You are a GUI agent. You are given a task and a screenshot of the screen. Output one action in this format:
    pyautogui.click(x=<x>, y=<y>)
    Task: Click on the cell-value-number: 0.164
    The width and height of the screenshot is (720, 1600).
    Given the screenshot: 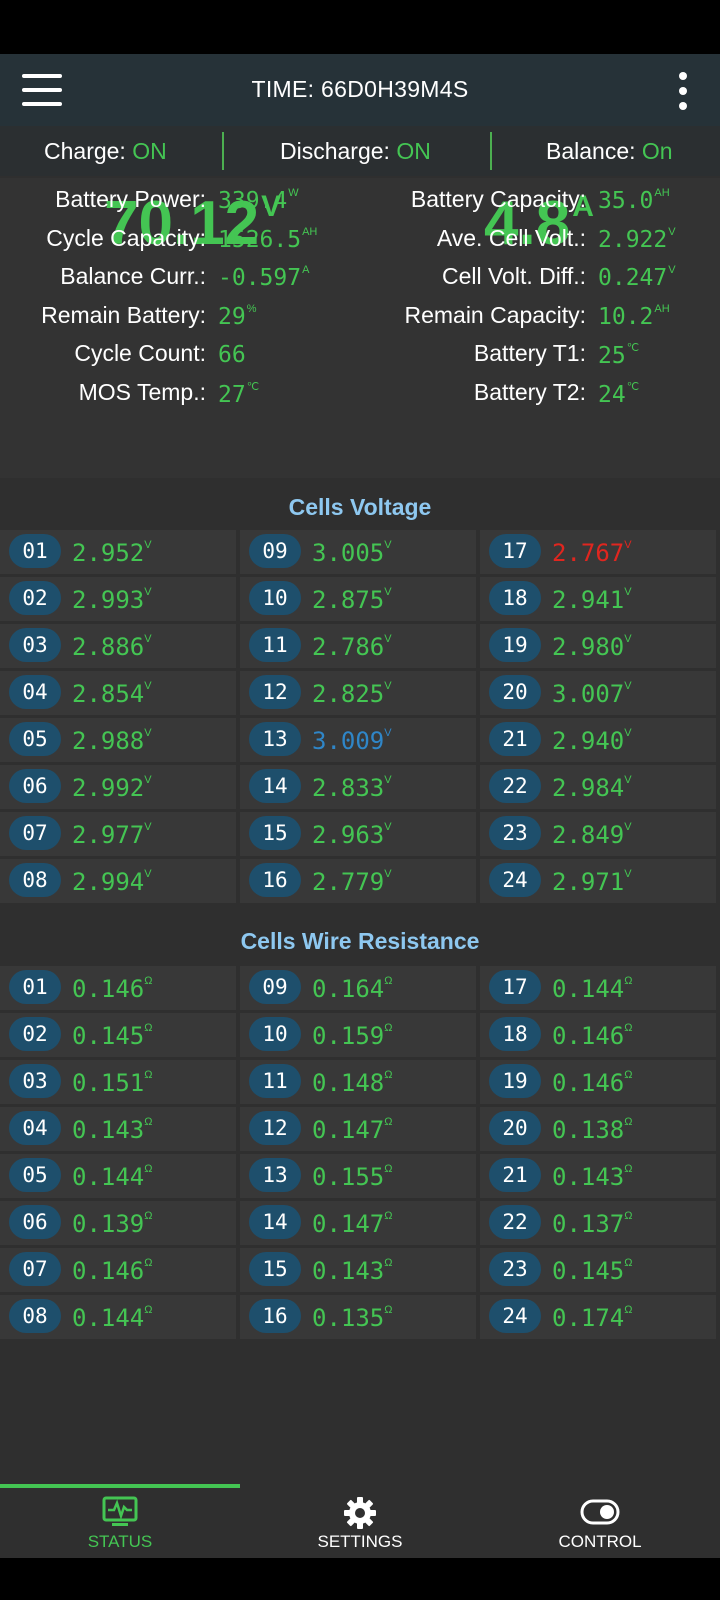 What is the action you would take?
    pyautogui.click(x=348, y=989)
    